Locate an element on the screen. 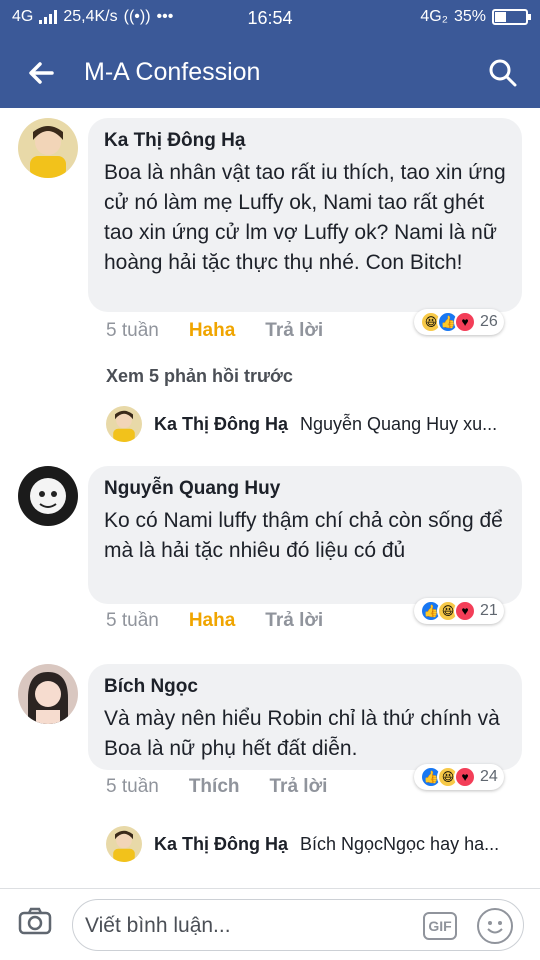  view-previous-replies: Xem 5 phản hồi trước is located at coordinates (199, 376).